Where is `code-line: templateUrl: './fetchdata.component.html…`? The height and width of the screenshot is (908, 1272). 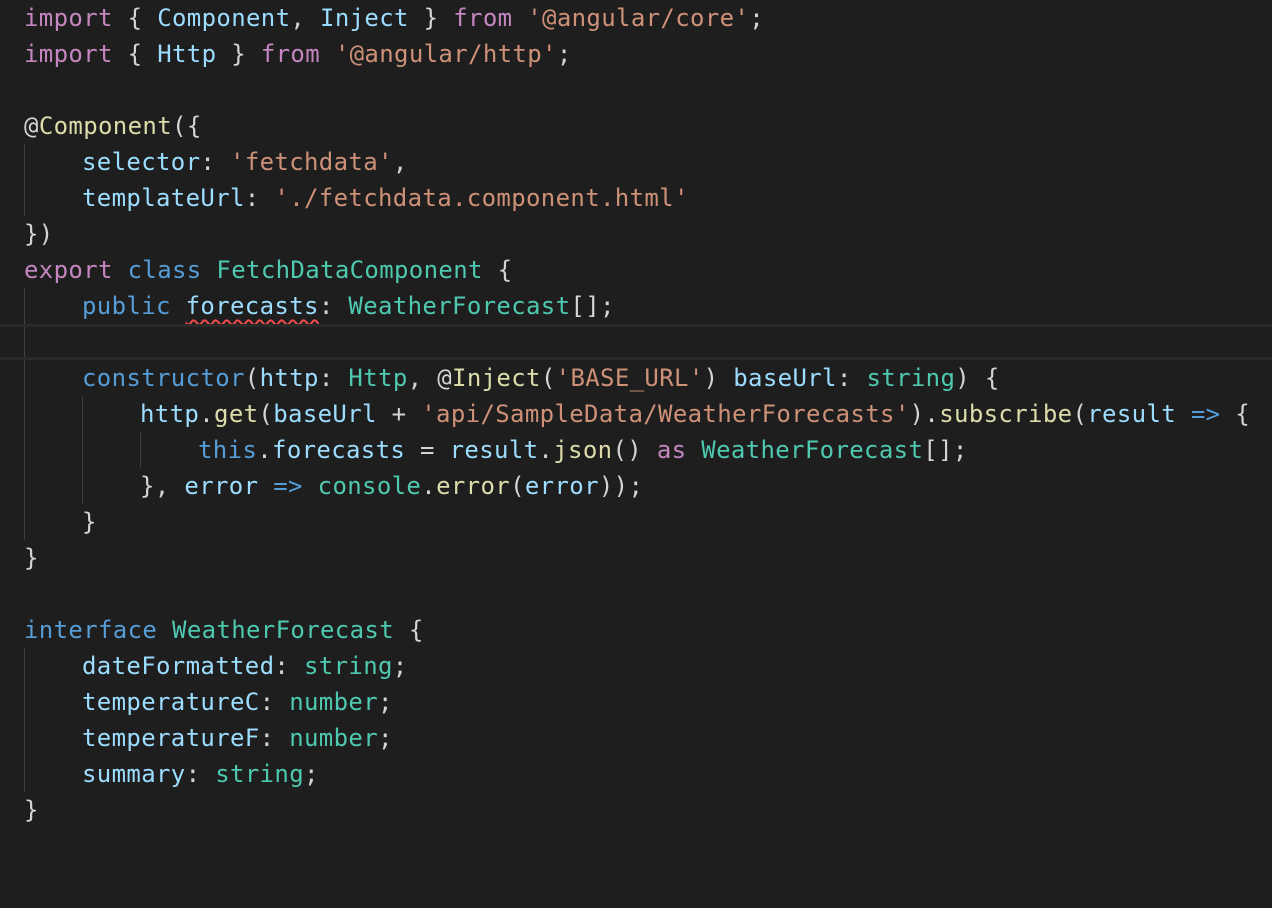 code-line: templateUrl: './fetchdata.component.html… is located at coordinates (636, 198).